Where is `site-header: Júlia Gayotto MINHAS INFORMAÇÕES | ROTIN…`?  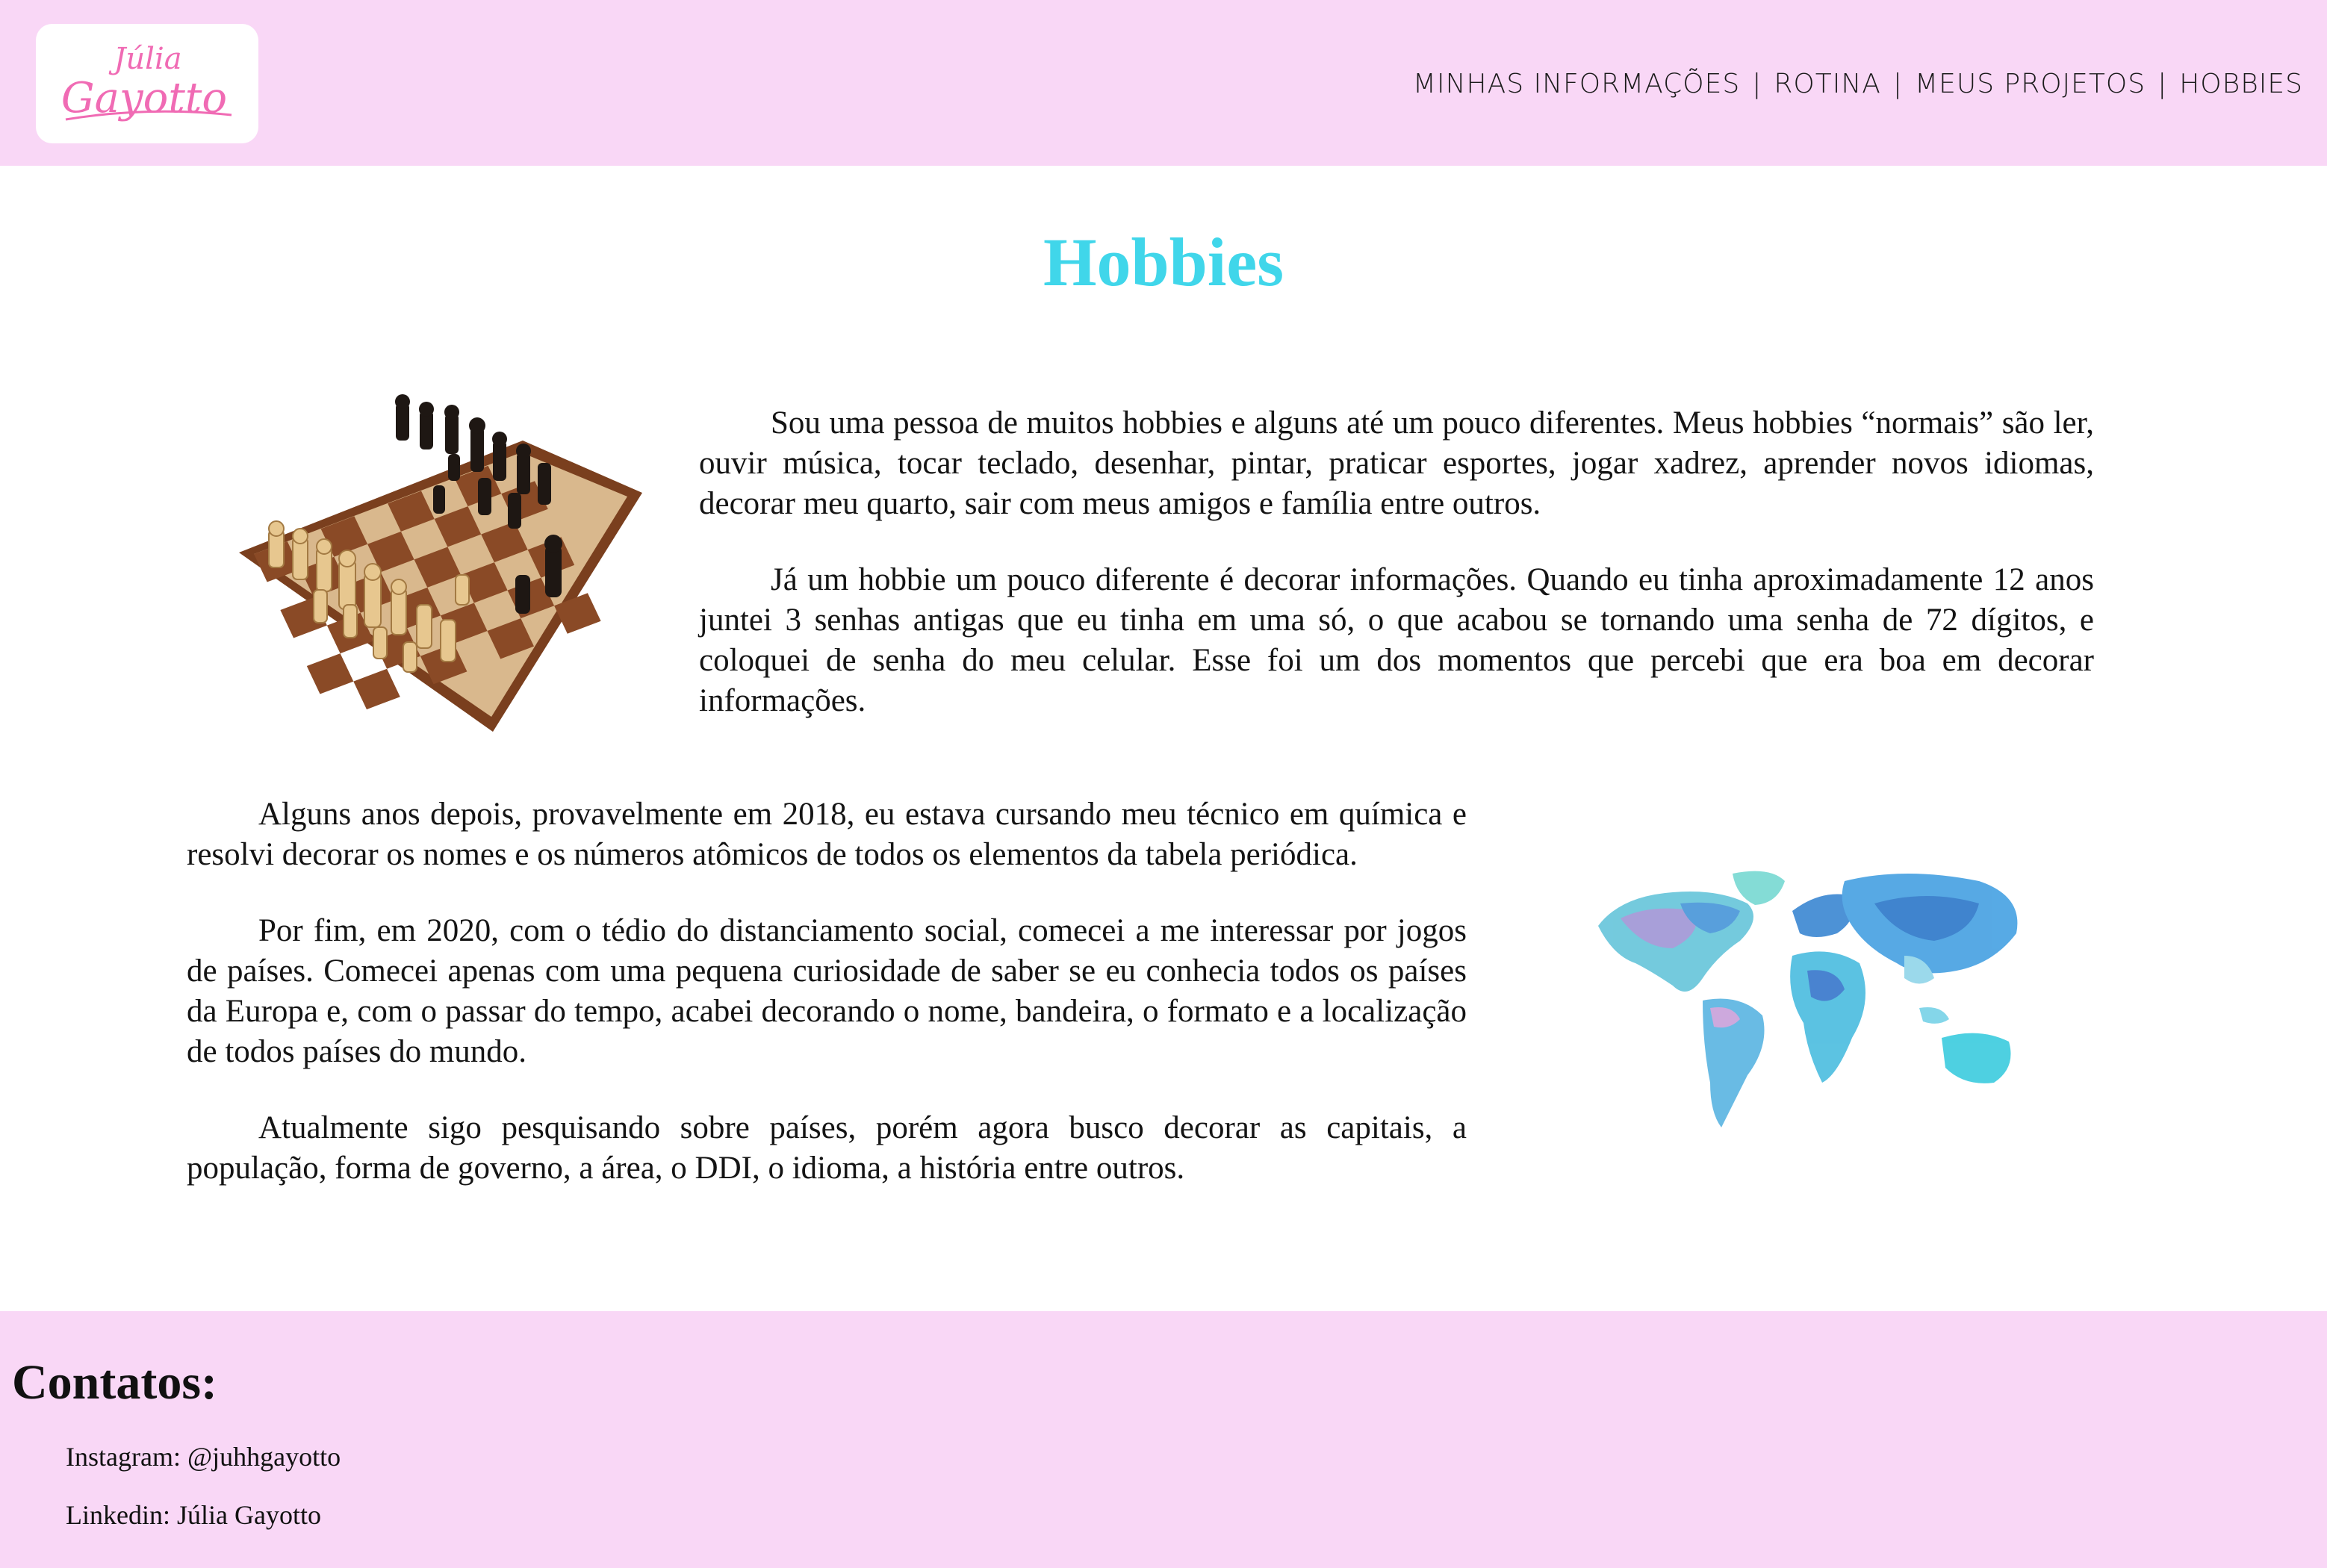
site-header: Júlia Gayotto MINHAS INFORMAÇÕES | ROTIN… is located at coordinates (1164, 83).